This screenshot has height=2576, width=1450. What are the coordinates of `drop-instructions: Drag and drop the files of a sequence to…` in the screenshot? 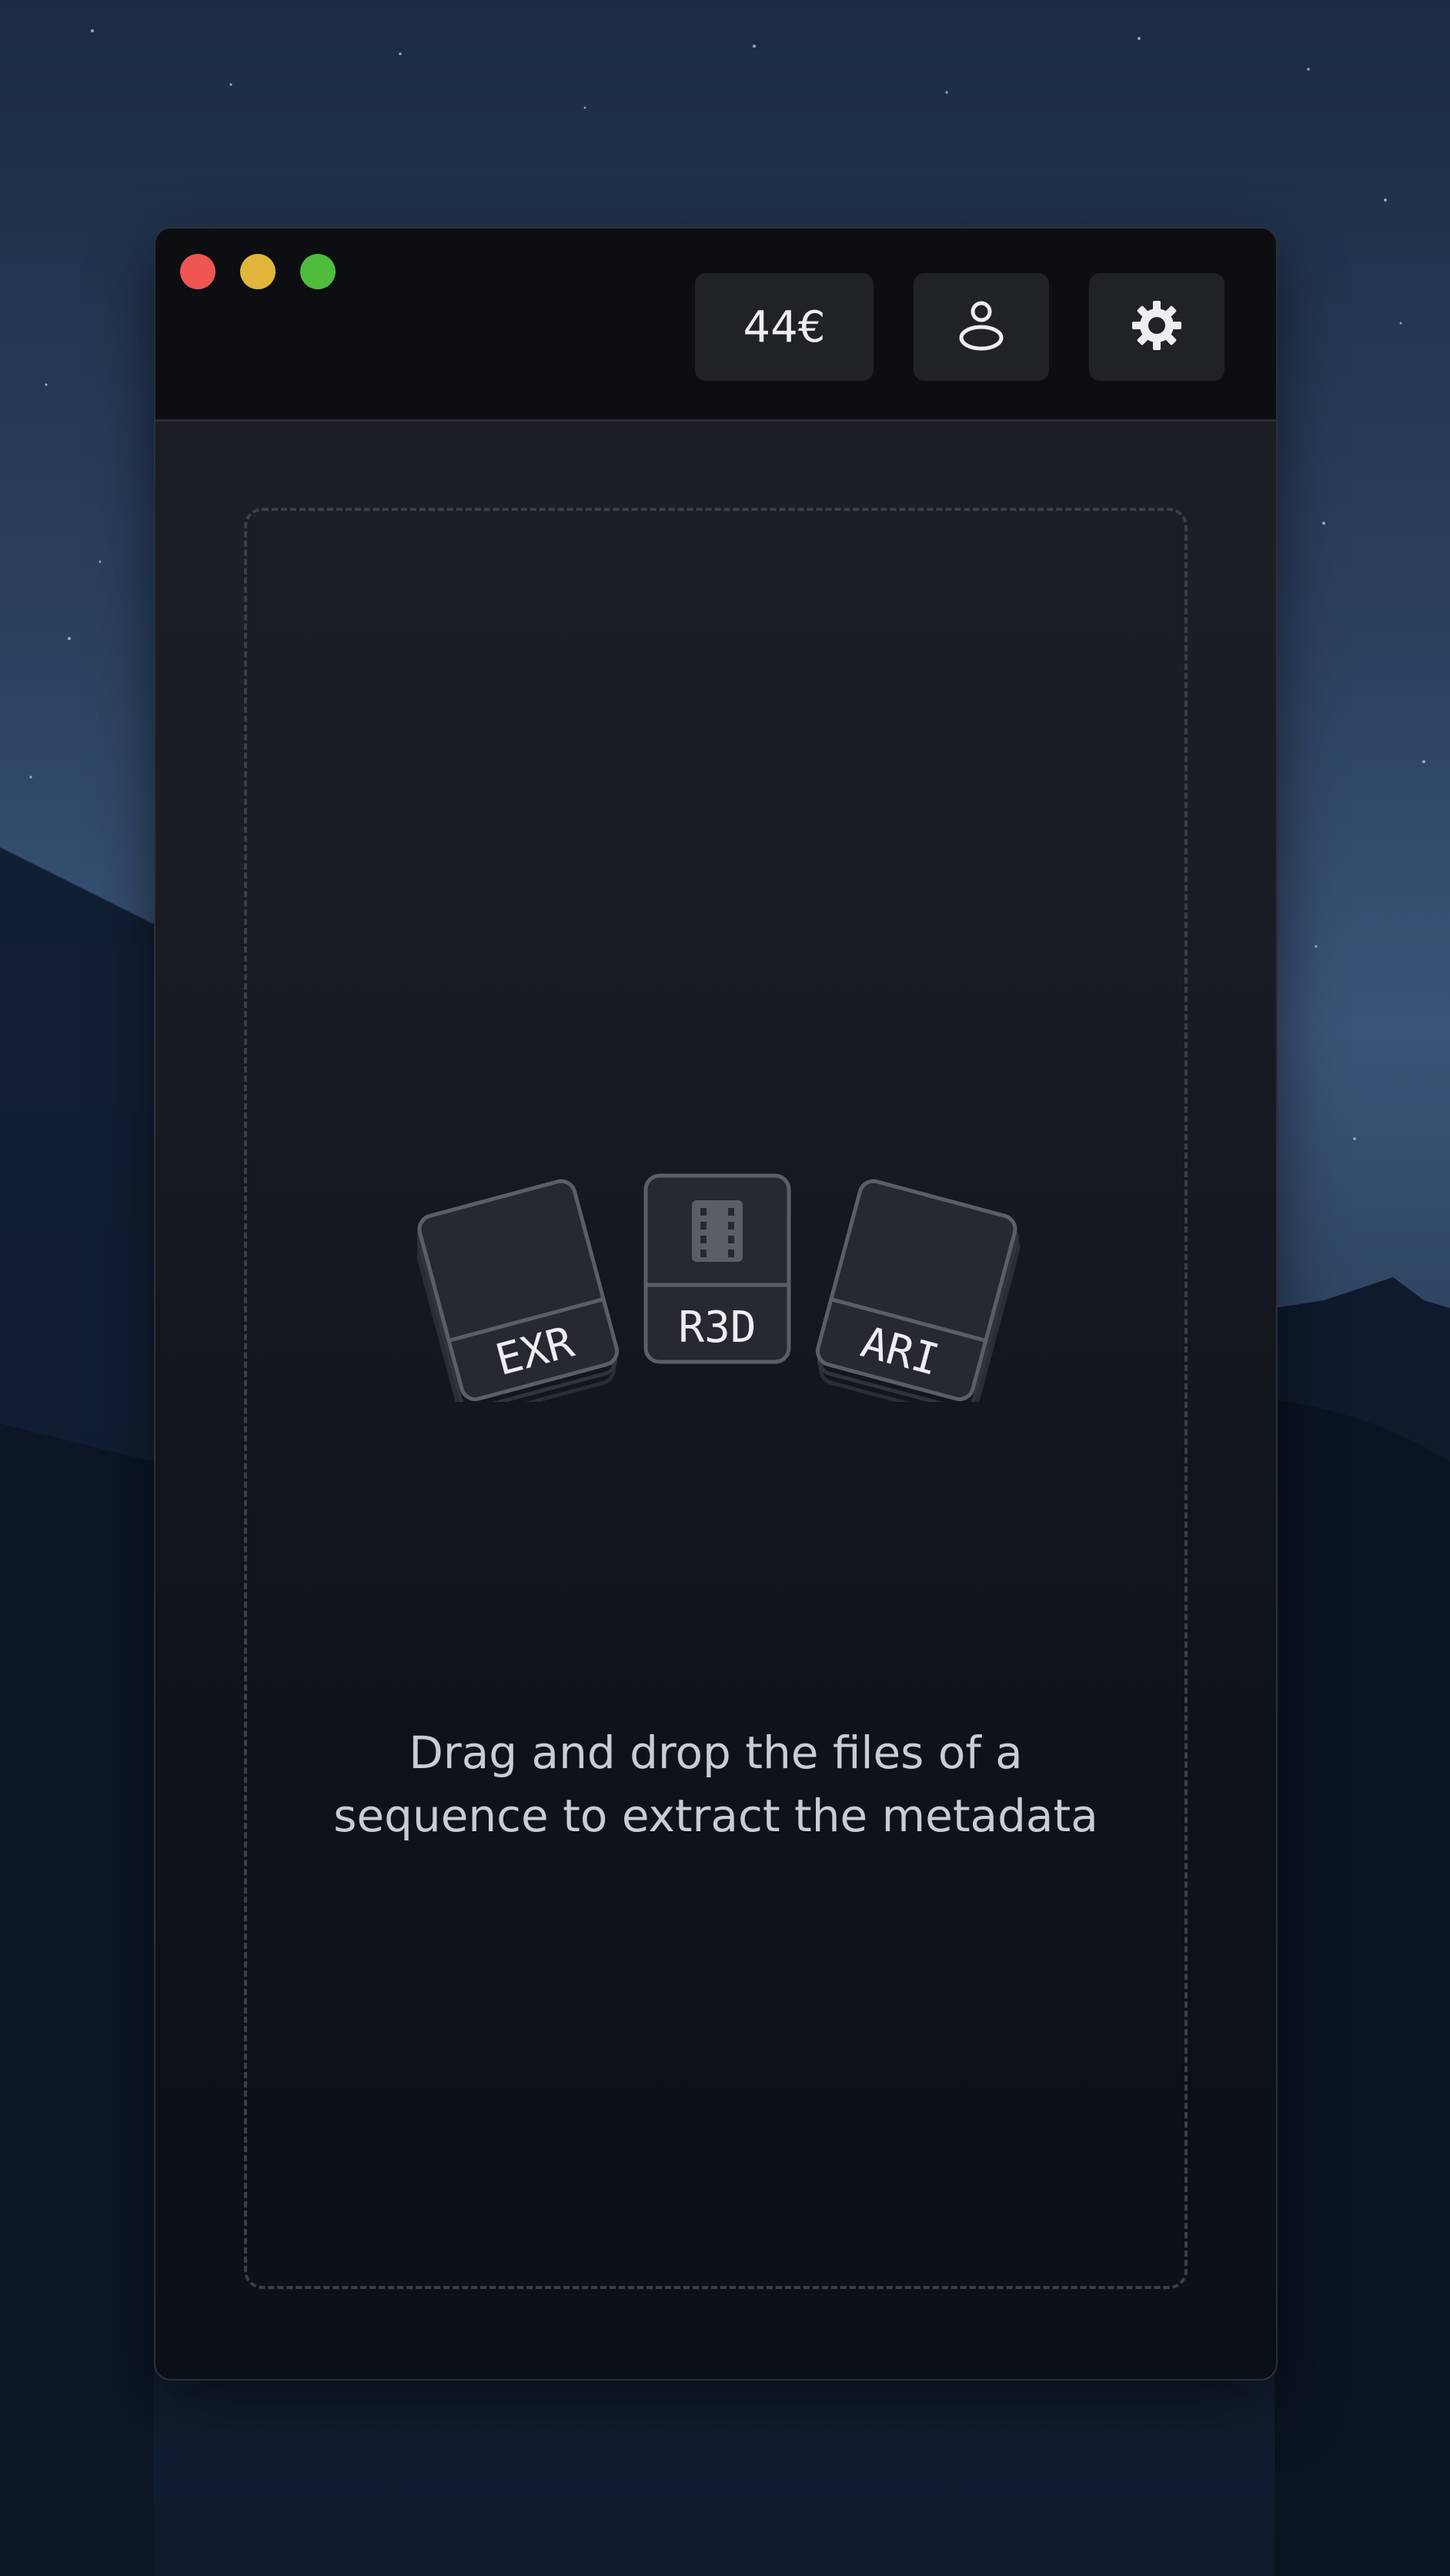 It's located at (715, 1784).